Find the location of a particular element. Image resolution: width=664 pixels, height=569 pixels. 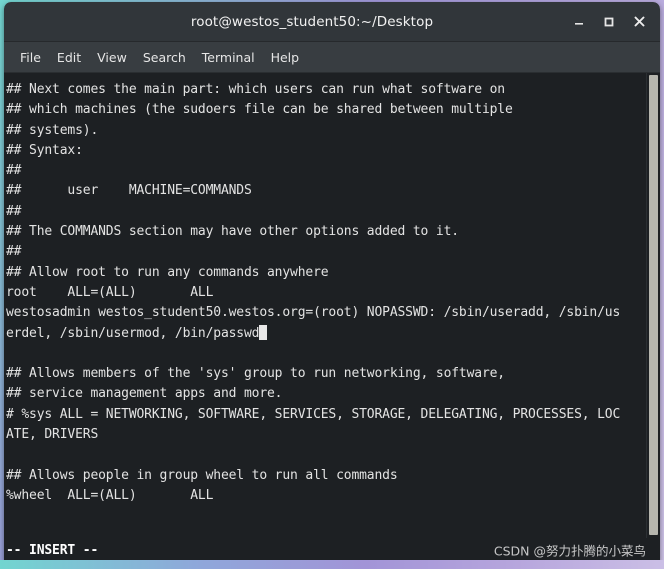

terminal-line: ## user MACHINE=COMMANDS is located at coordinates (326, 191).